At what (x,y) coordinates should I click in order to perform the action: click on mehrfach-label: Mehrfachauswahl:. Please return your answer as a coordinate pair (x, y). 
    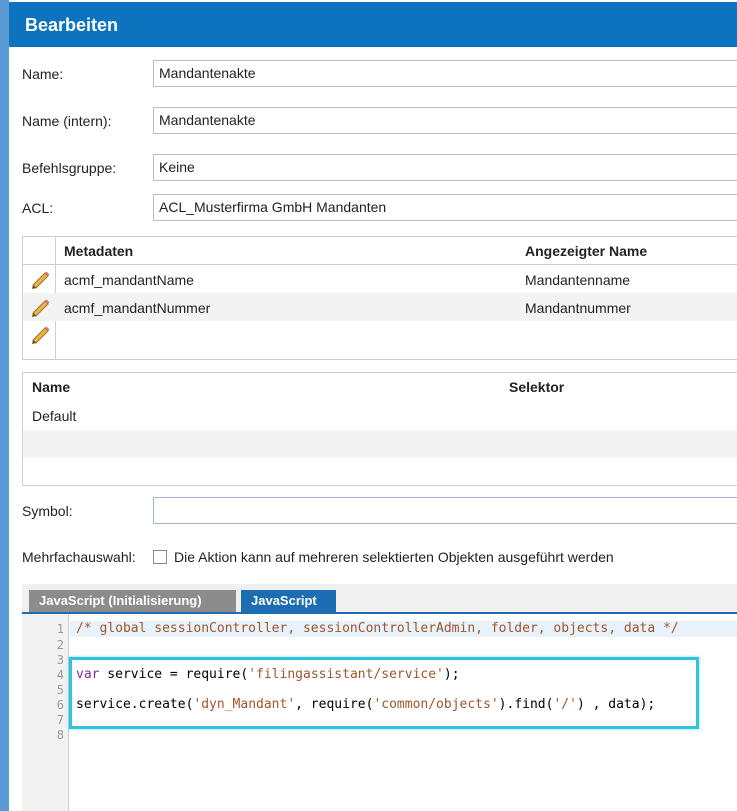
    Looking at the image, I should click on (79, 557).